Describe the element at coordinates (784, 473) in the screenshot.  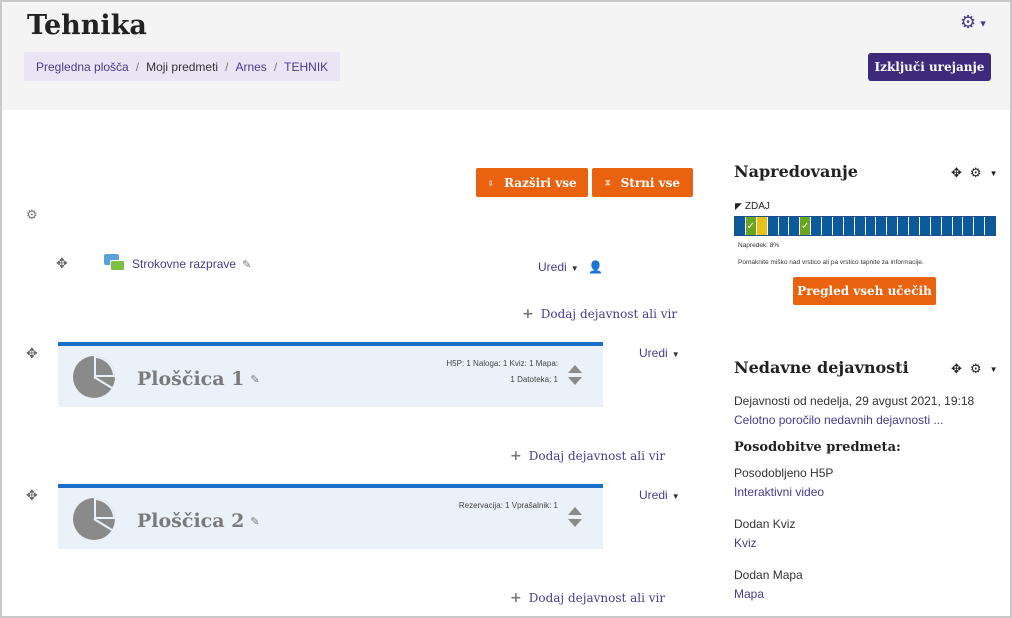
I see `recent-item-action: Posodobljeno H5P` at that location.